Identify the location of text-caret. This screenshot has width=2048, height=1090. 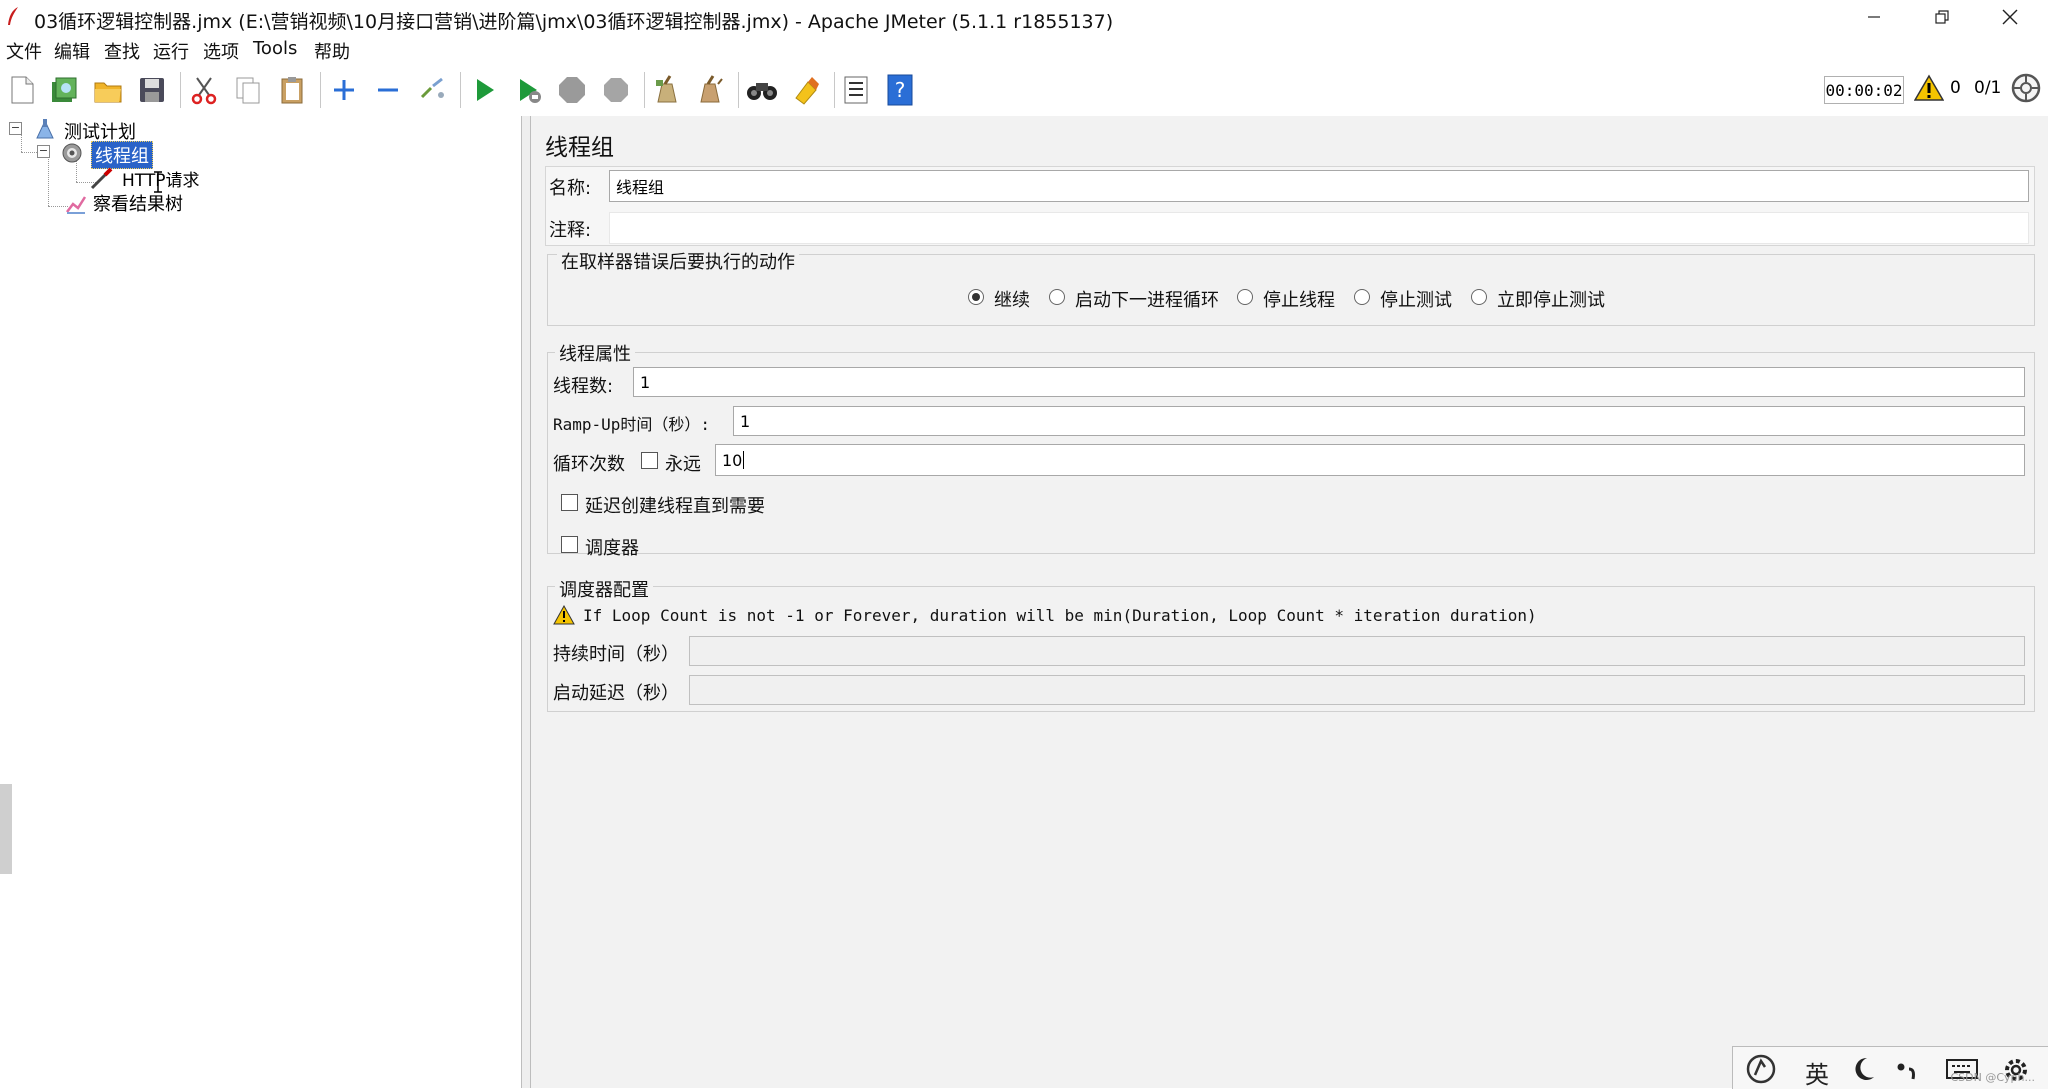
(744, 460).